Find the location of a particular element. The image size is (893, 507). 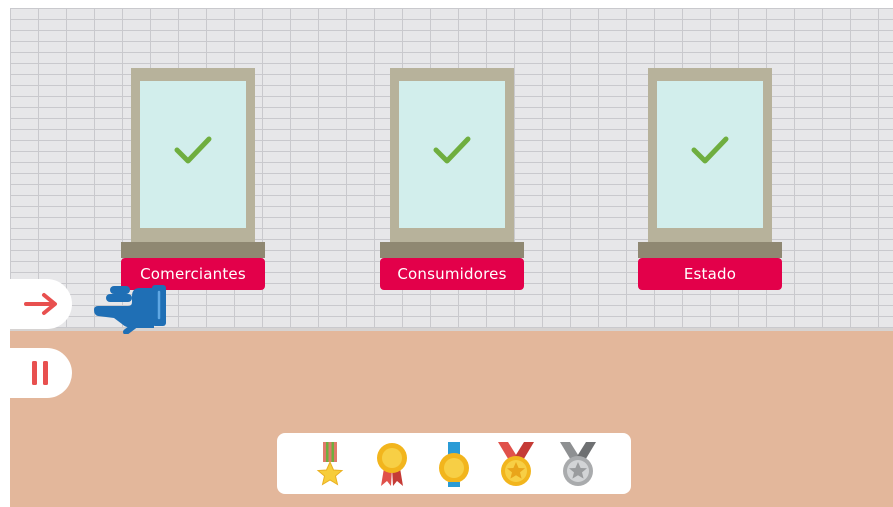

star-ribbon-medal-icon is located at coordinates (330, 464).